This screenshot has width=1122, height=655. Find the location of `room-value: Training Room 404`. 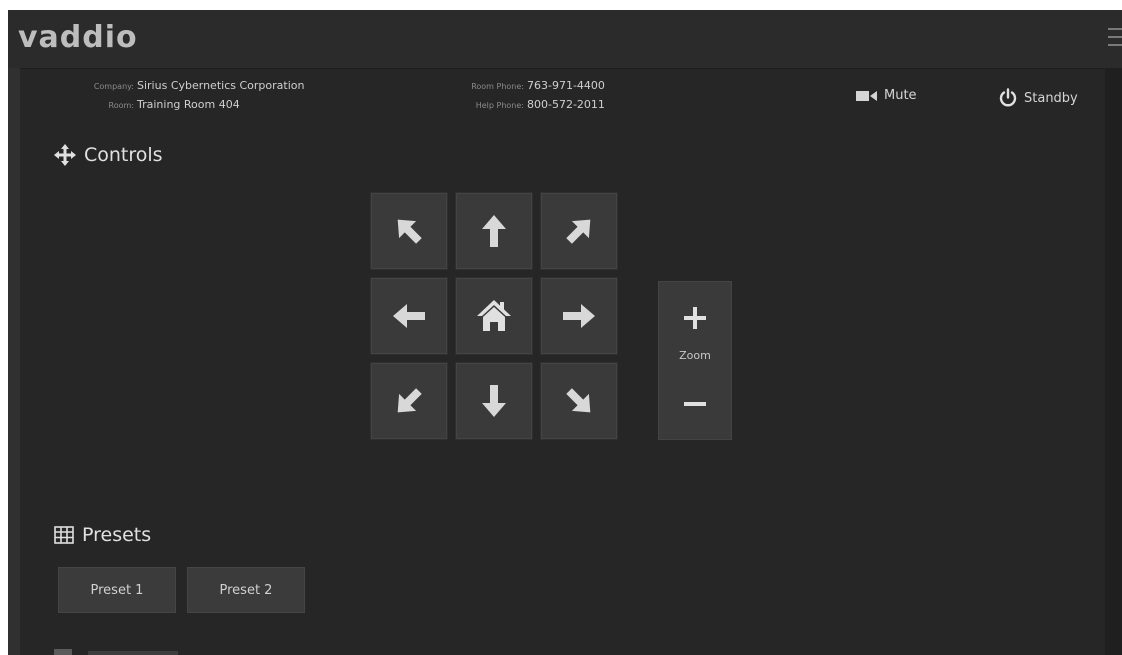

room-value: Training Room 404 is located at coordinates (188, 104).